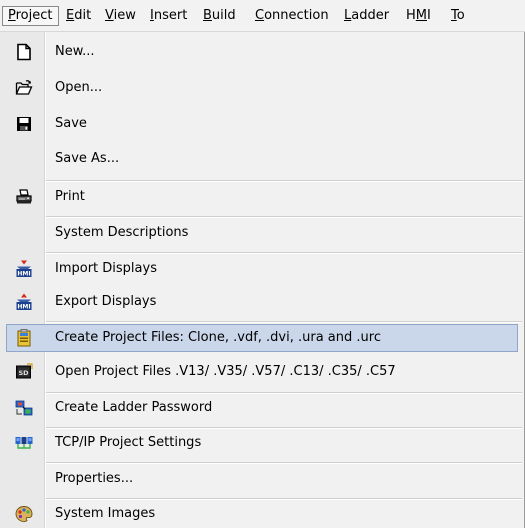 This screenshot has width=525, height=528. I want to click on menu-item-save-label: Save, so click(71, 123).